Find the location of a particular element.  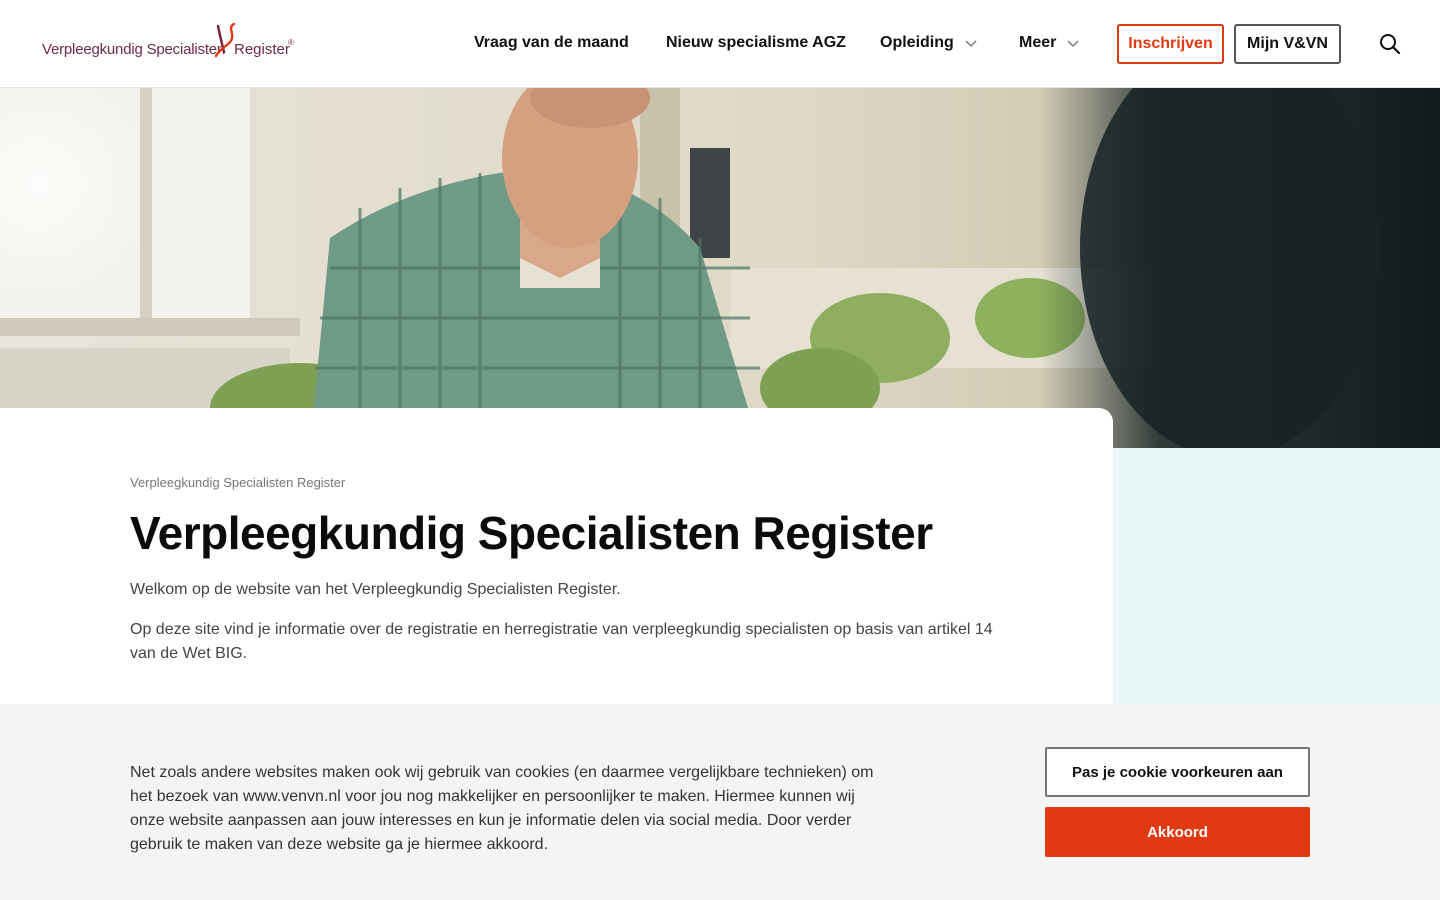

teal-side-panel is located at coordinates (1276, 578).